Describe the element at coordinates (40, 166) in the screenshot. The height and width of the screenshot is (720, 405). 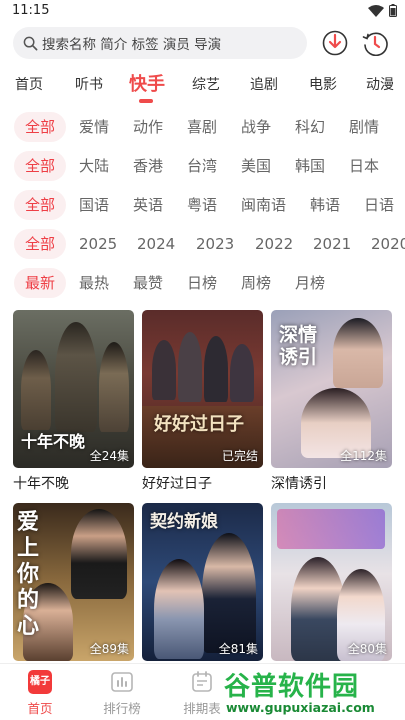
I see `chip-region-all: 全部` at that location.